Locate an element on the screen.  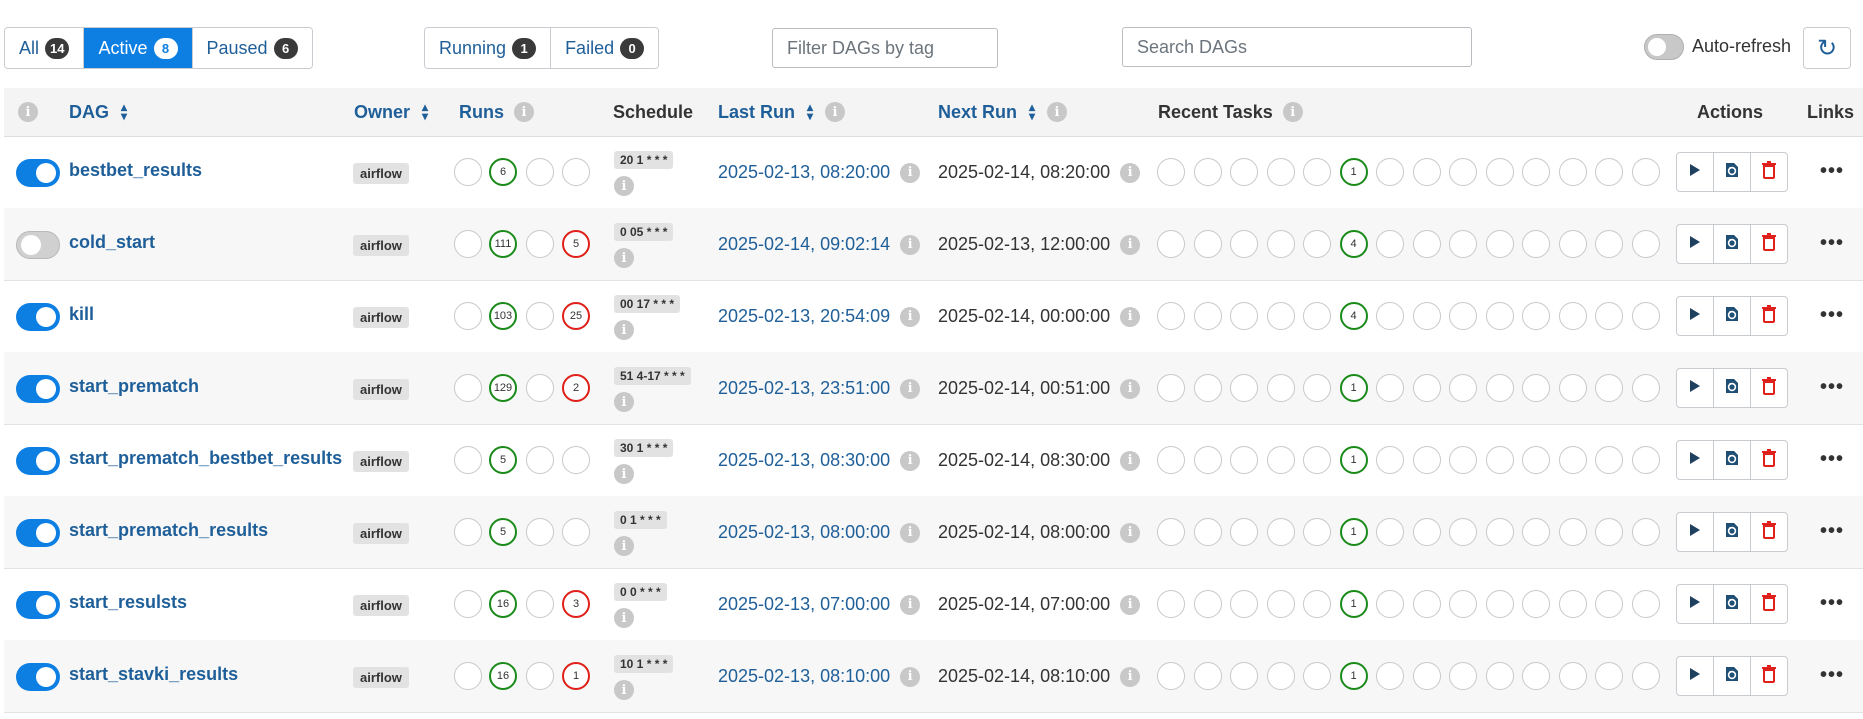
last-run-date: 2025-02-13, 08:30:00 is located at coordinates (804, 460).